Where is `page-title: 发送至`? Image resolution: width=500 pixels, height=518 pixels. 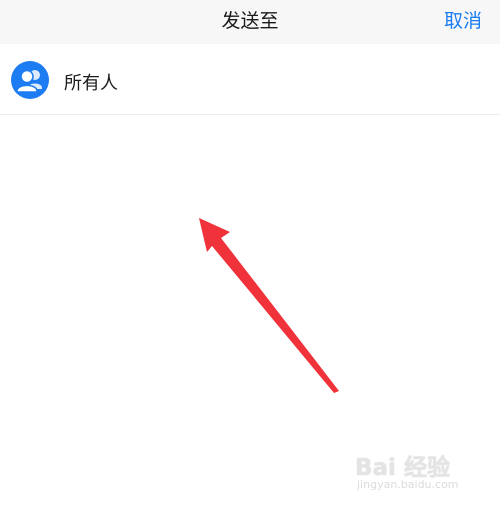 page-title: 发送至 is located at coordinates (250, 21).